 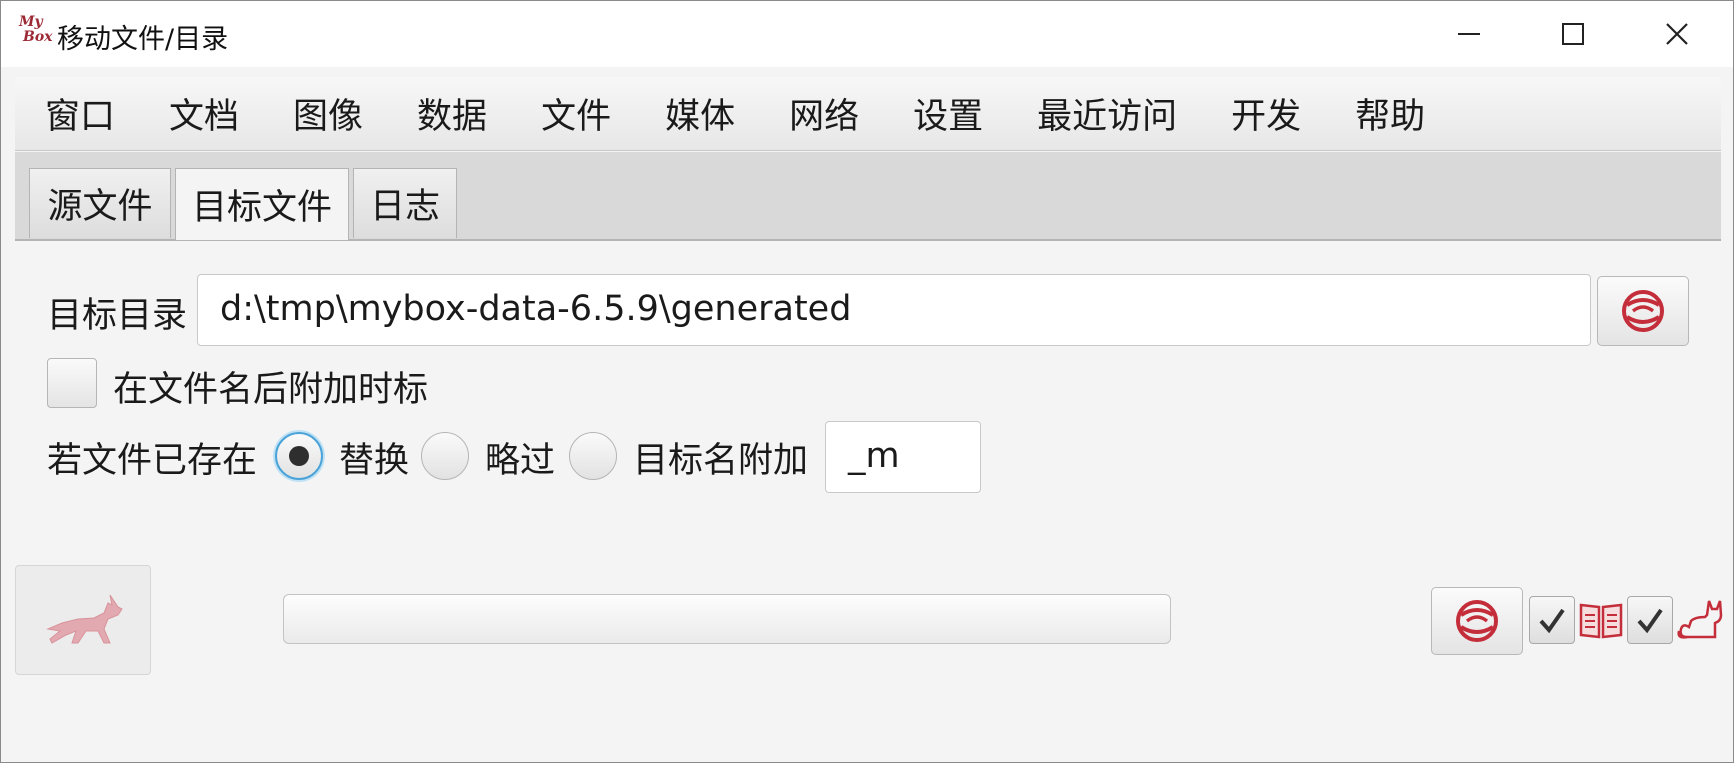 I want to click on skip-radio, so click(x=445, y=456).